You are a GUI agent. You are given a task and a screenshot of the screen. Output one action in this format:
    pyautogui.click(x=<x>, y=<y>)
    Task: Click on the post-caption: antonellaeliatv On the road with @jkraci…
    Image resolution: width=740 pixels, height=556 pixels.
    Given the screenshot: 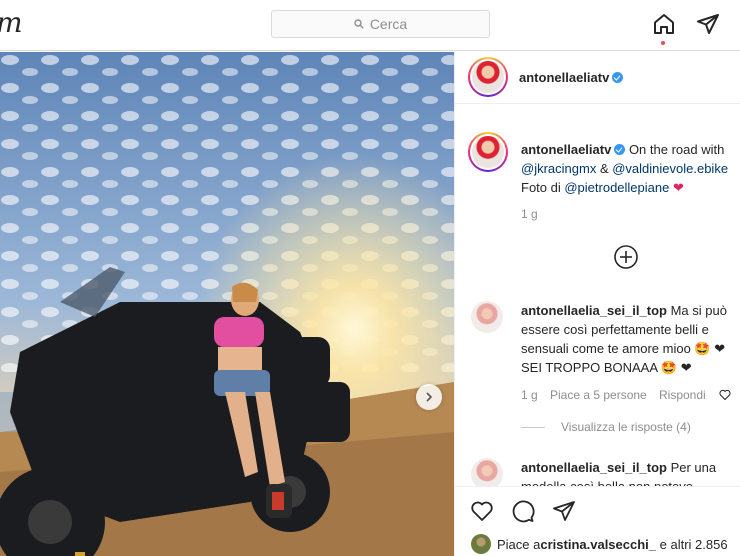 What is the action you would take?
    pyautogui.click(x=630, y=168)
    